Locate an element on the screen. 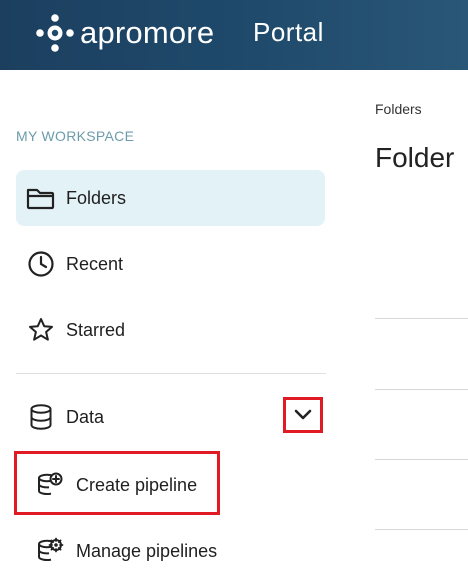 The height and width of the screenshot is (585, 468). sidebar-subitem-label: Manage pipelines is located at coordinates (147, 550).